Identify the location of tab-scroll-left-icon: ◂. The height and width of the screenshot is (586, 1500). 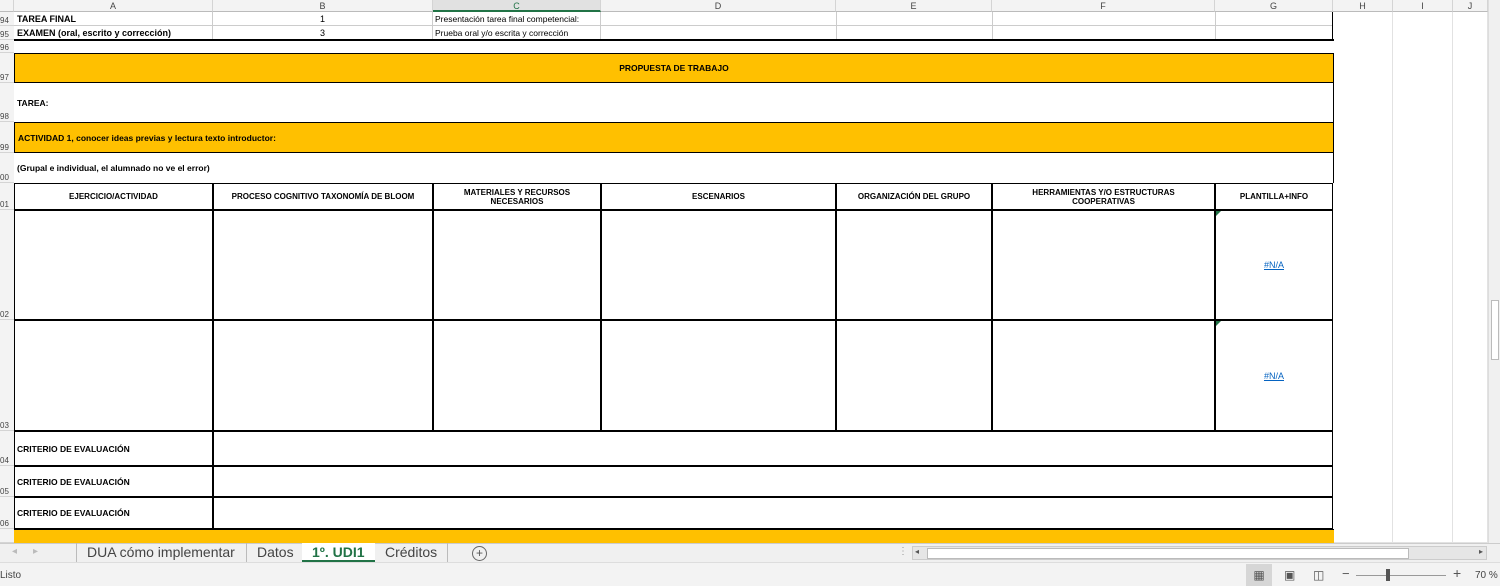
(14, 551).